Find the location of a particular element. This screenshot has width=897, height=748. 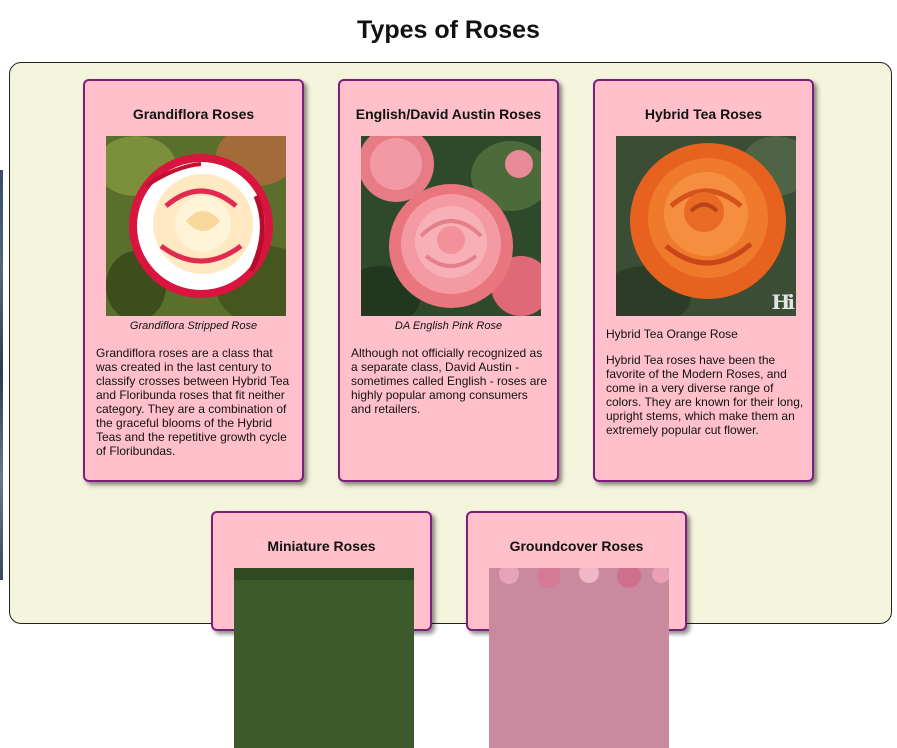

card-title: Miniature Roses is located at coordinates (321, 546).